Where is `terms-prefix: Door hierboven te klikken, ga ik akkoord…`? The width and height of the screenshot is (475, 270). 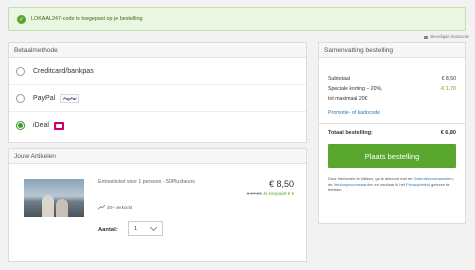 terms-prefix: Door hierboven te klikken, ga ik akkoord… is located at coordinates (370, 178).